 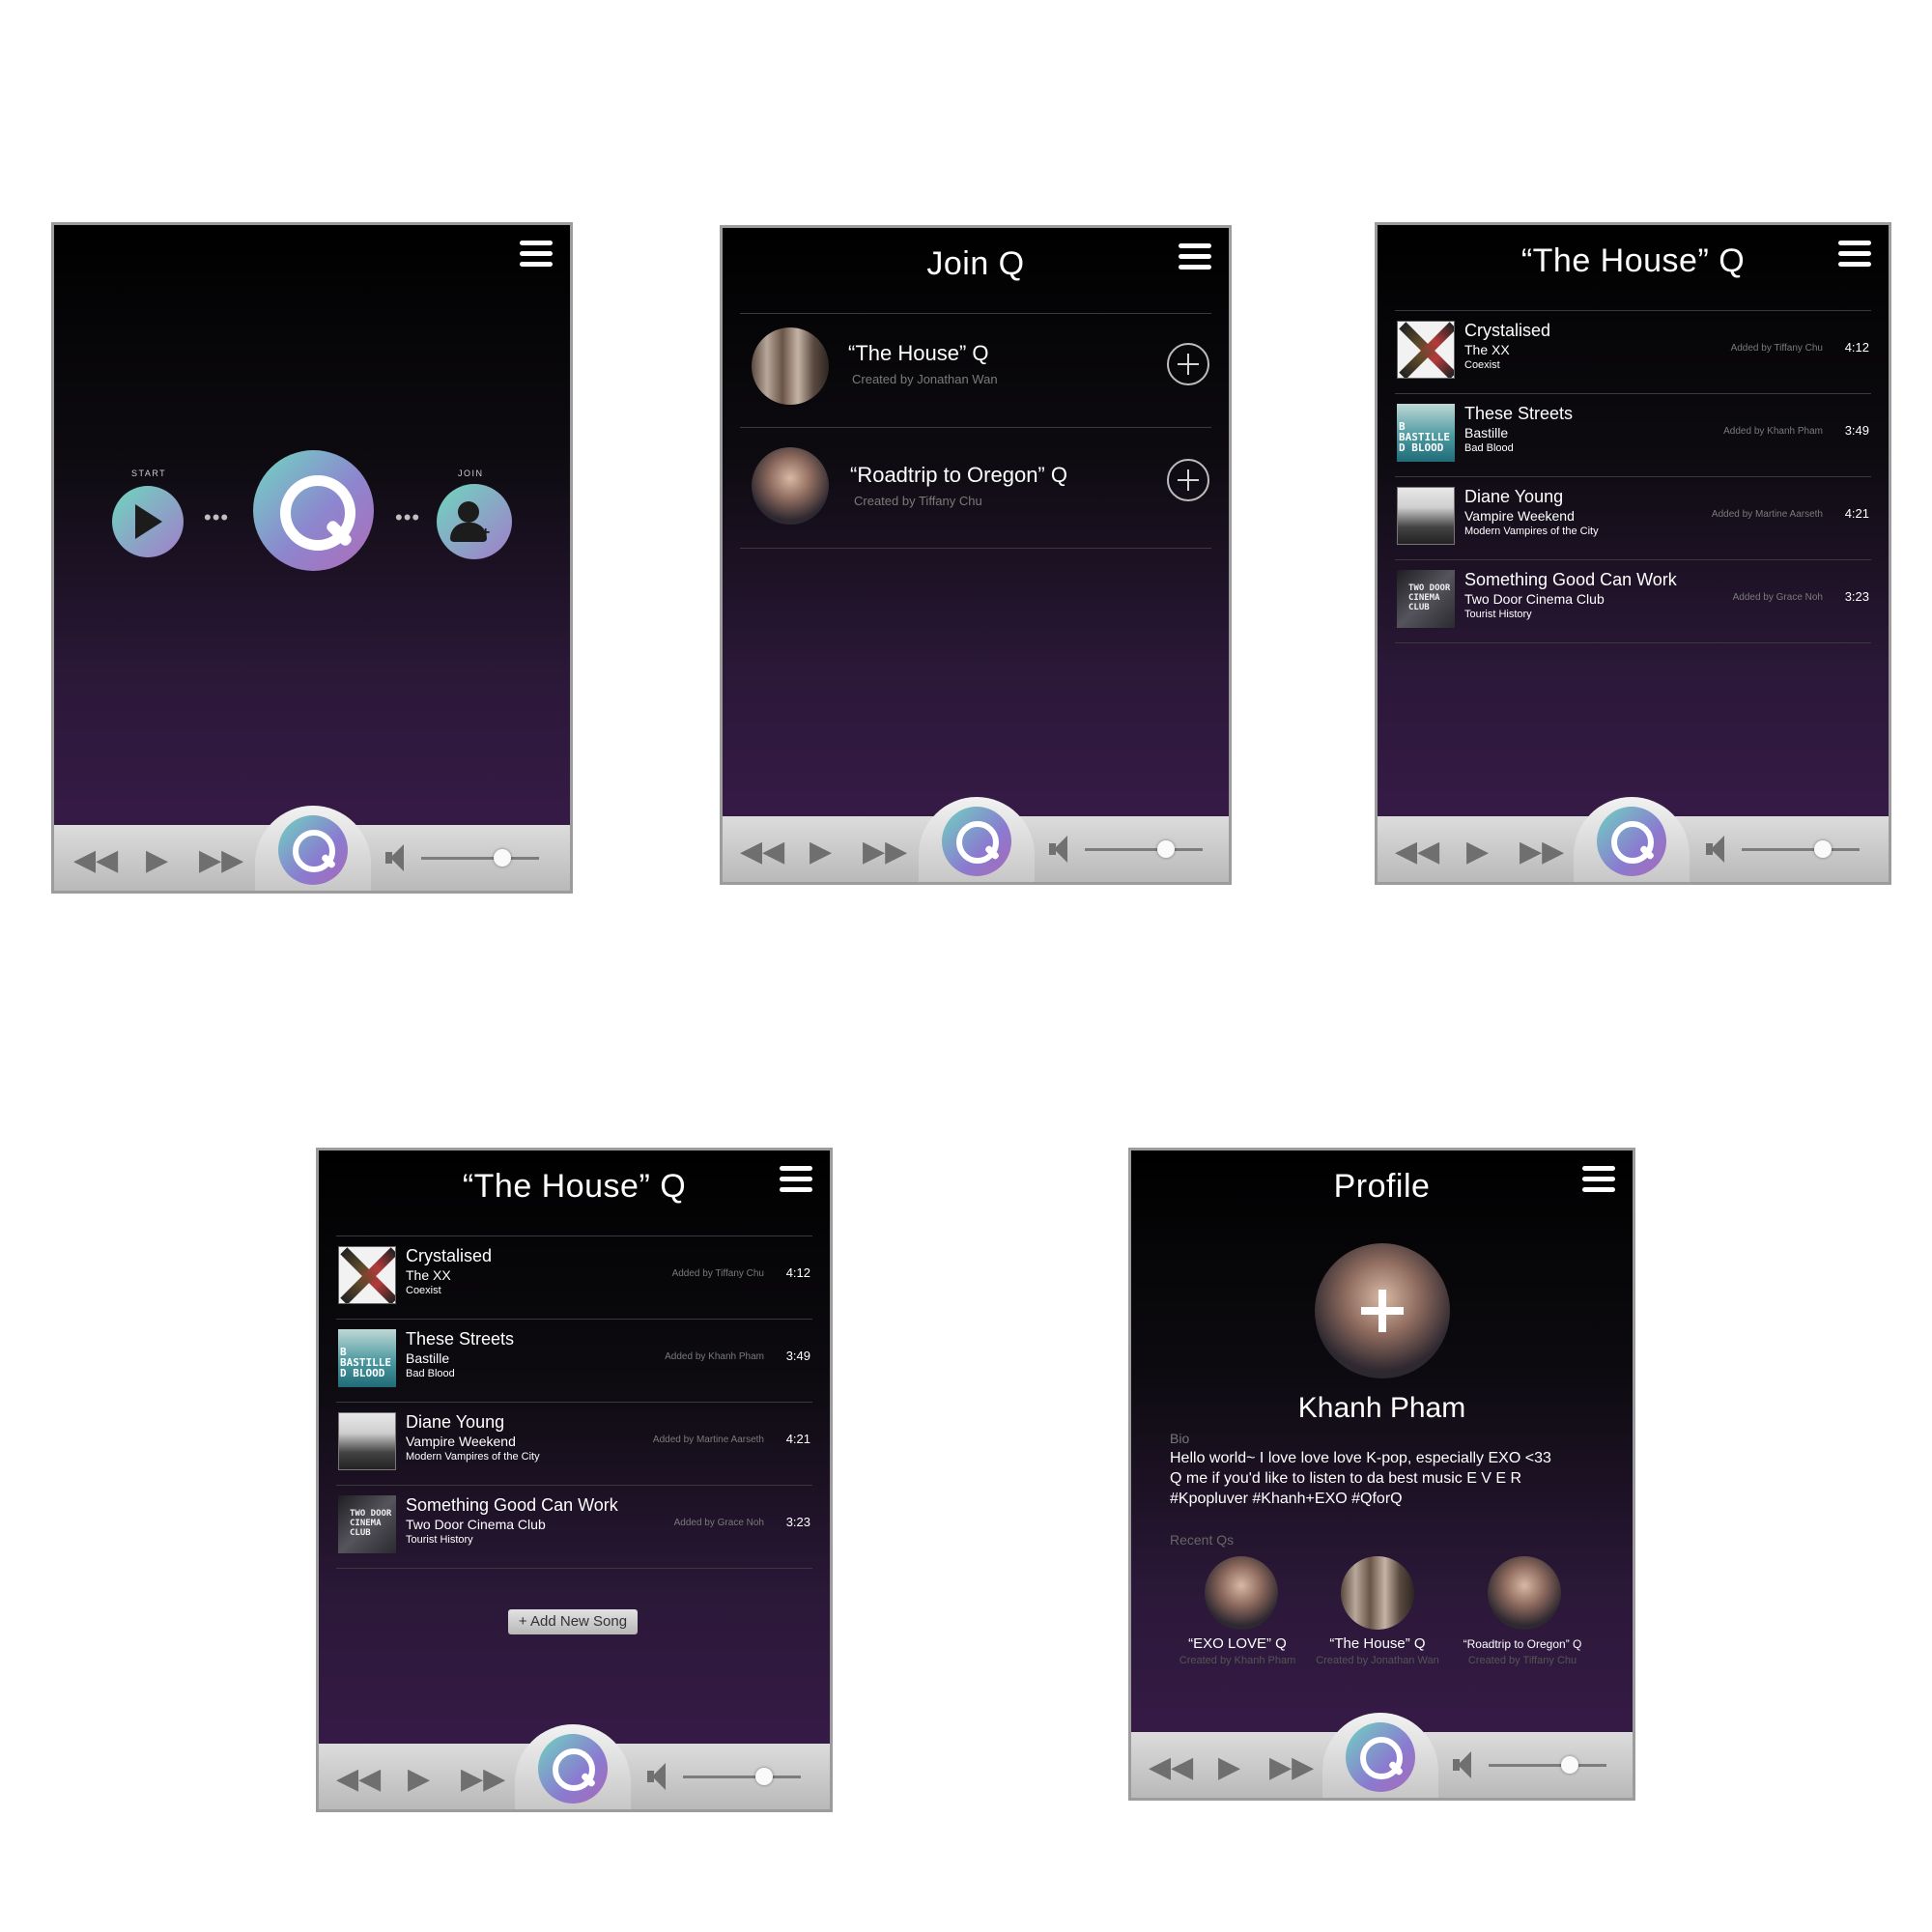 What do you see at coordinates (455, 1422) in the screenshot?
I see `song-title: Diane Young` at bounding box center [455, 1422].